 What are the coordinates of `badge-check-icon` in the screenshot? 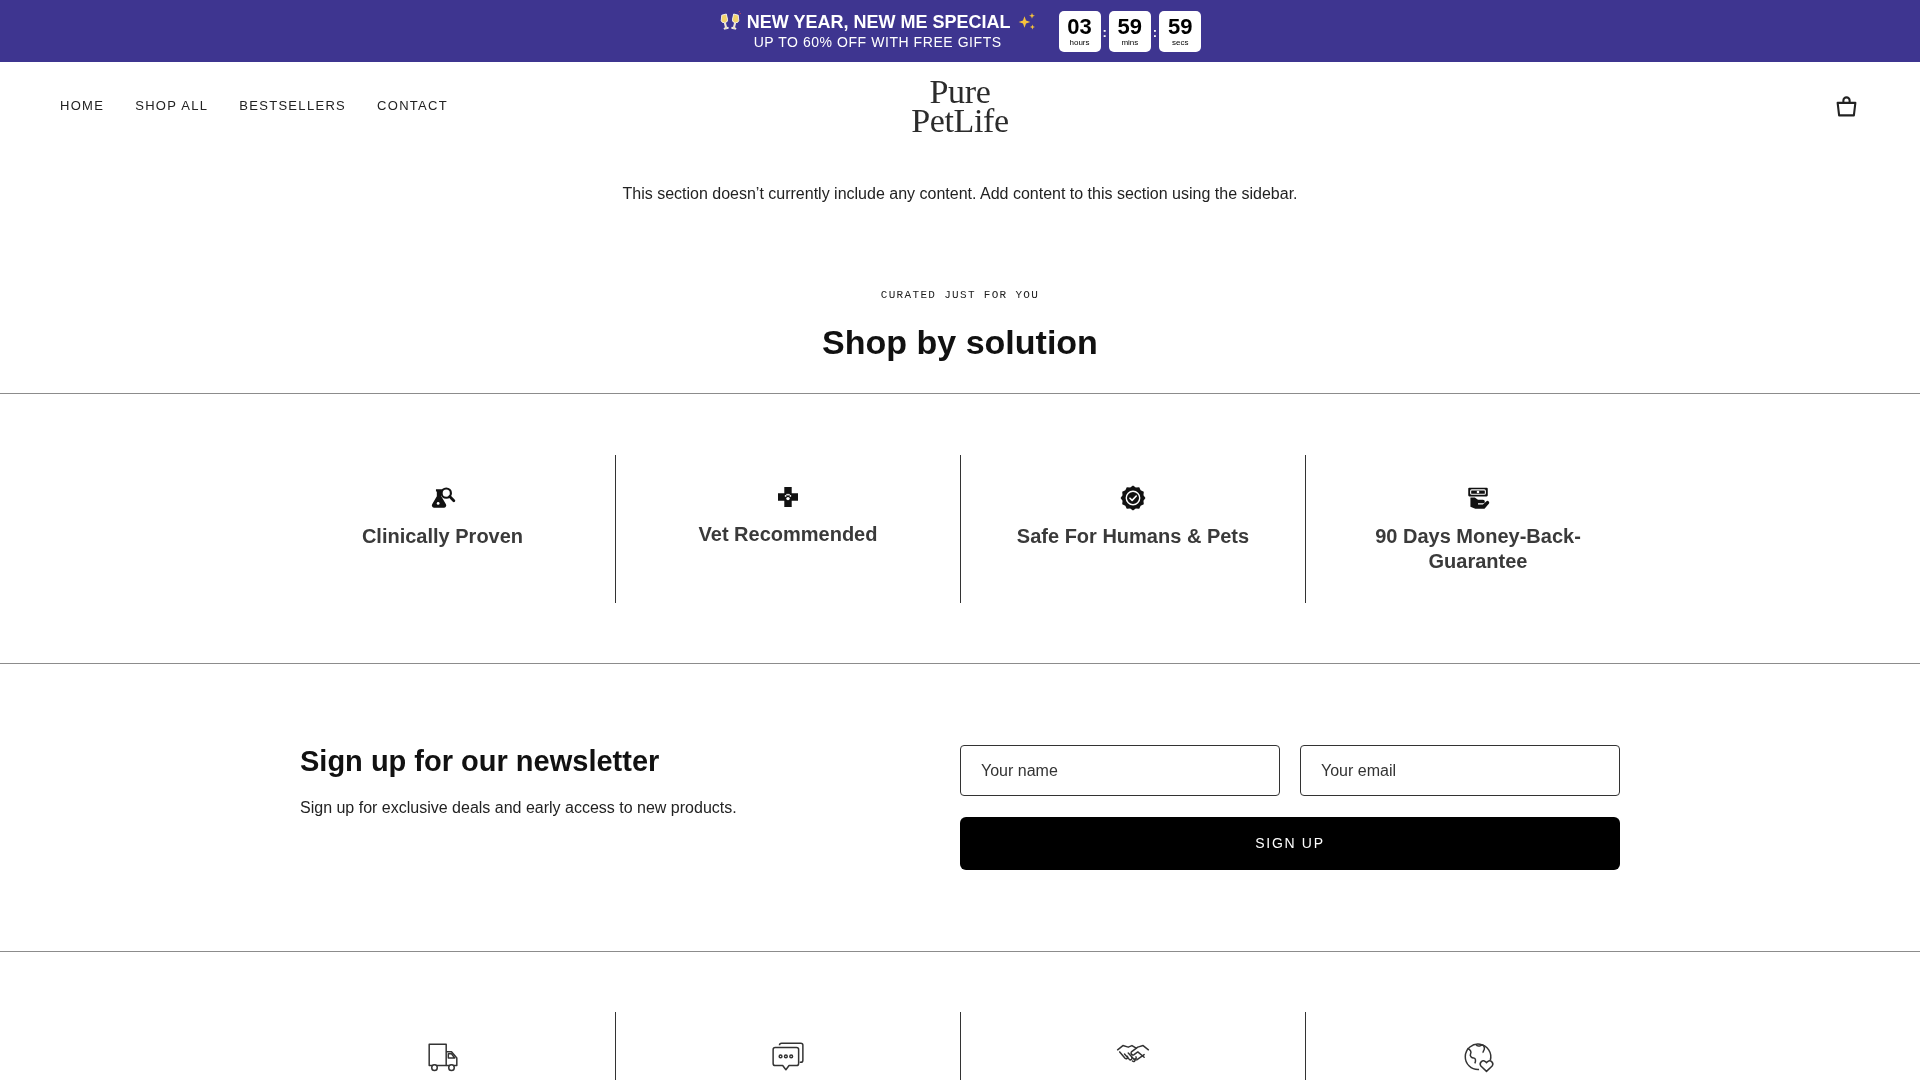 It's located at (1133, 498).